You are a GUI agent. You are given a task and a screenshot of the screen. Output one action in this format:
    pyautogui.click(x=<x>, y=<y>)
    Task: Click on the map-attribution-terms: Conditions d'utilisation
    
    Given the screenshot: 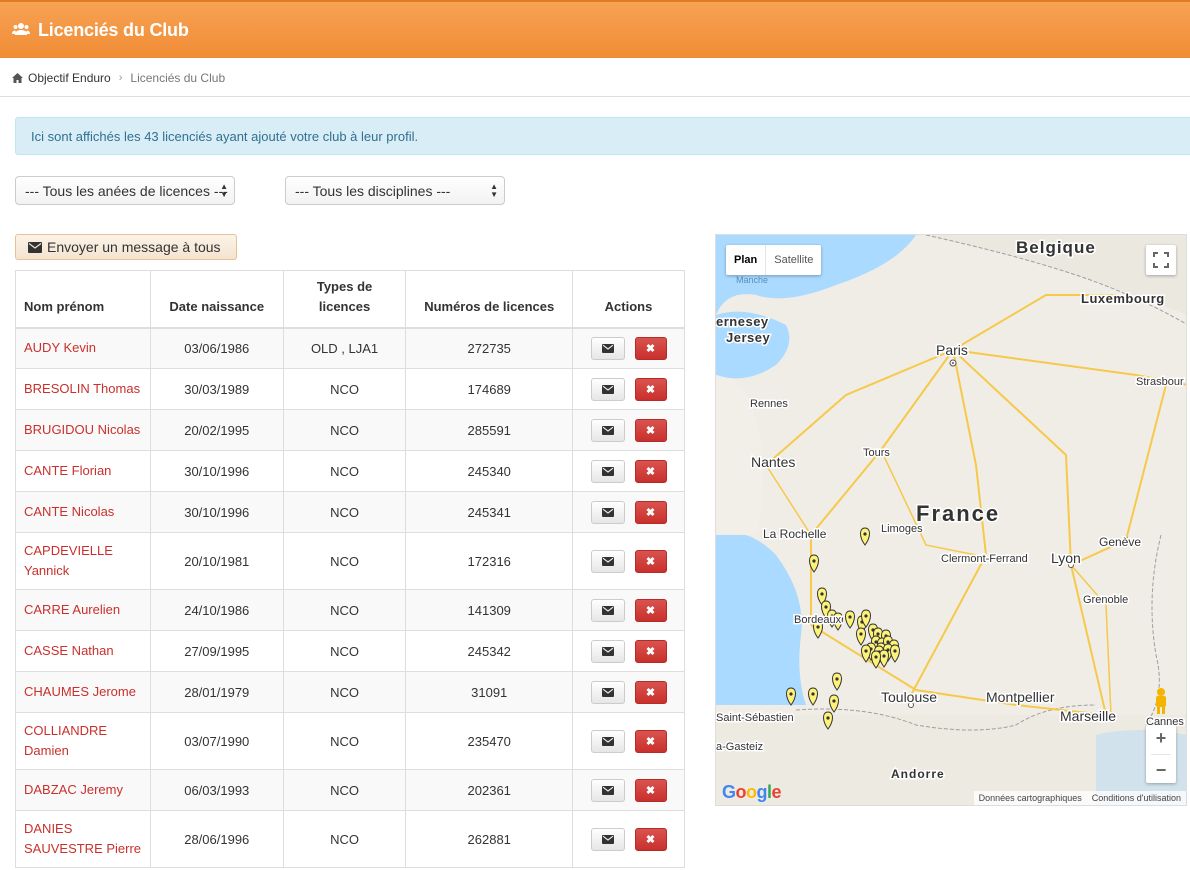 What is the action you would take?
    pyautogui.click(x=1136, y=798)
    